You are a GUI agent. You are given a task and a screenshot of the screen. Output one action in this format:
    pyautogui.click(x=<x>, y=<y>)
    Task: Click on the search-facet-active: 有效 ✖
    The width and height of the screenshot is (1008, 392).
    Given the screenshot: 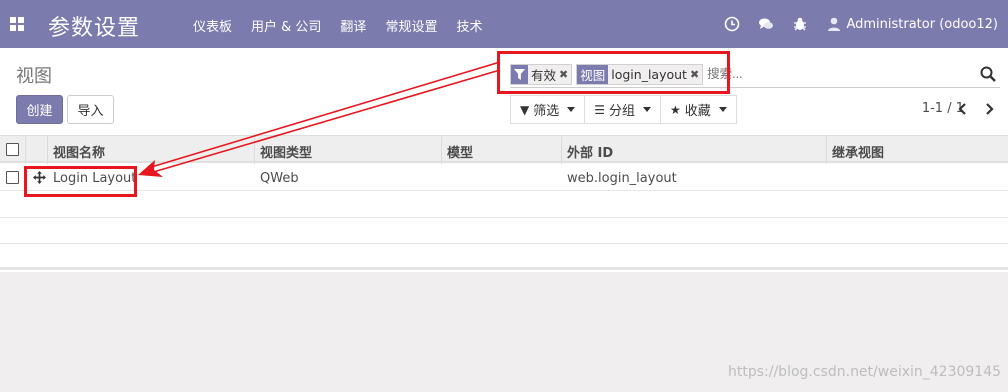 What is the action you would take?
    pyautogui.click(x=541, y=74)
    